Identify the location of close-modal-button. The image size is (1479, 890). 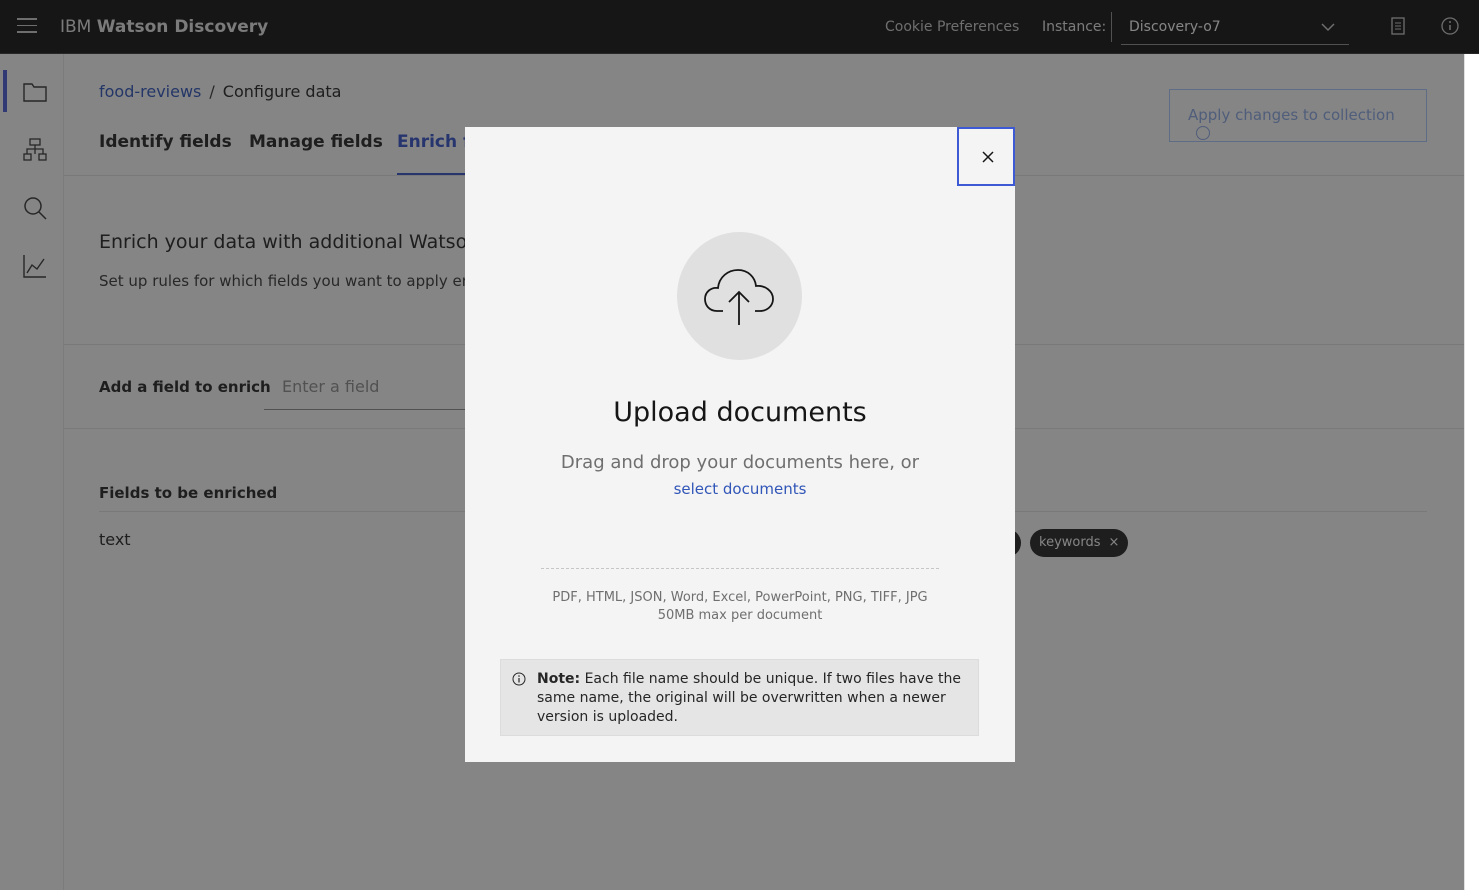
(986, 156).